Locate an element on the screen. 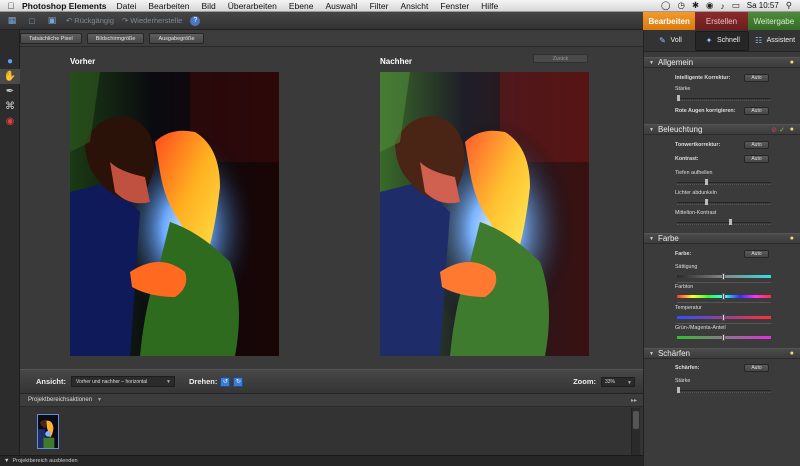  tab-erstellen: Erstellen is located at coordinates (721, 21).